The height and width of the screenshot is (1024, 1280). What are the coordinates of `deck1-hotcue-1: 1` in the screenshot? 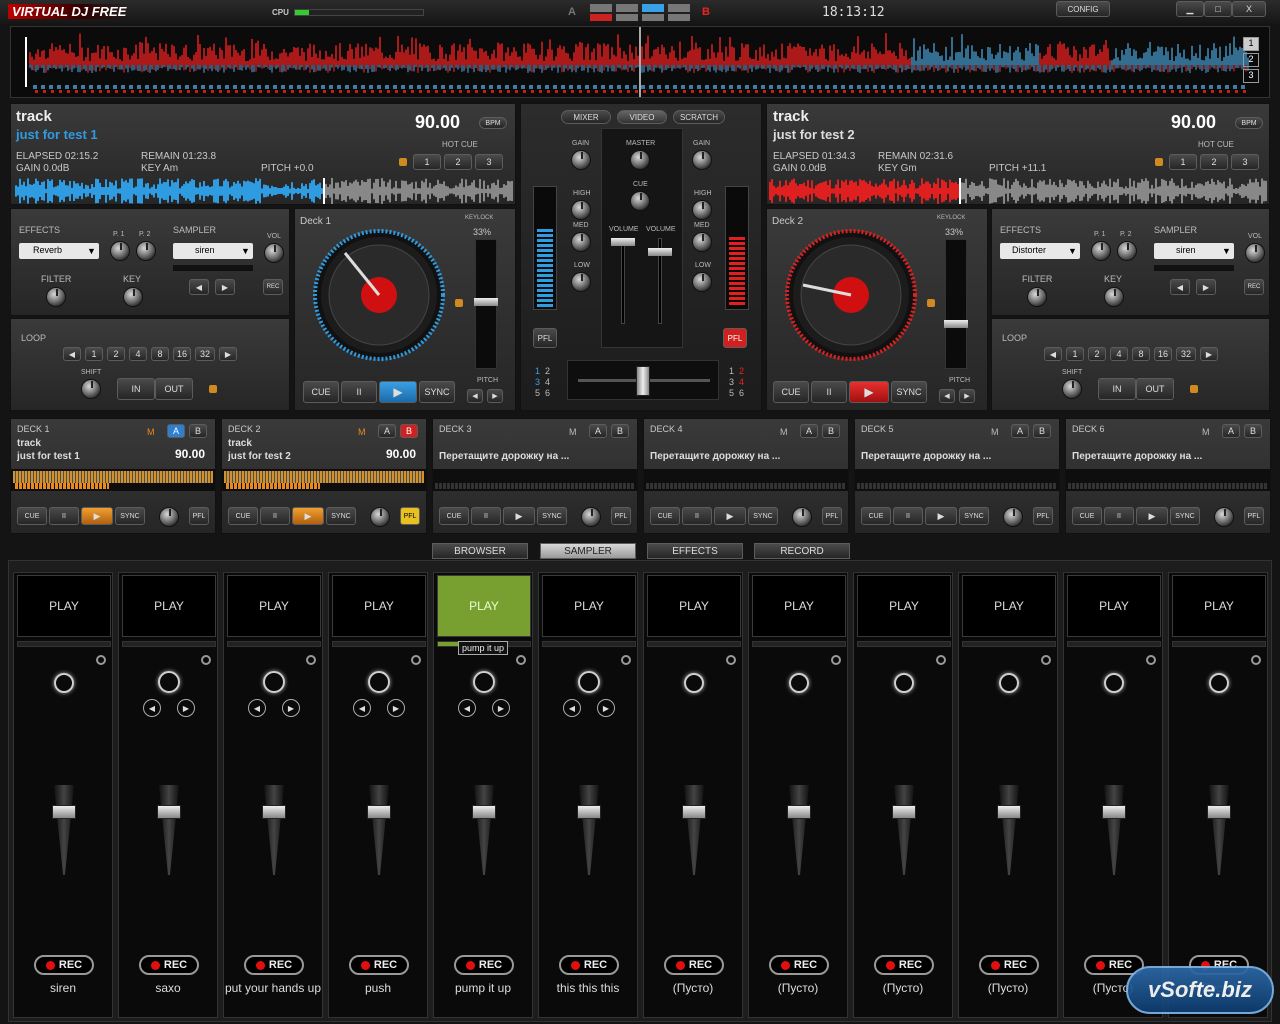 It's located at (427, 162).